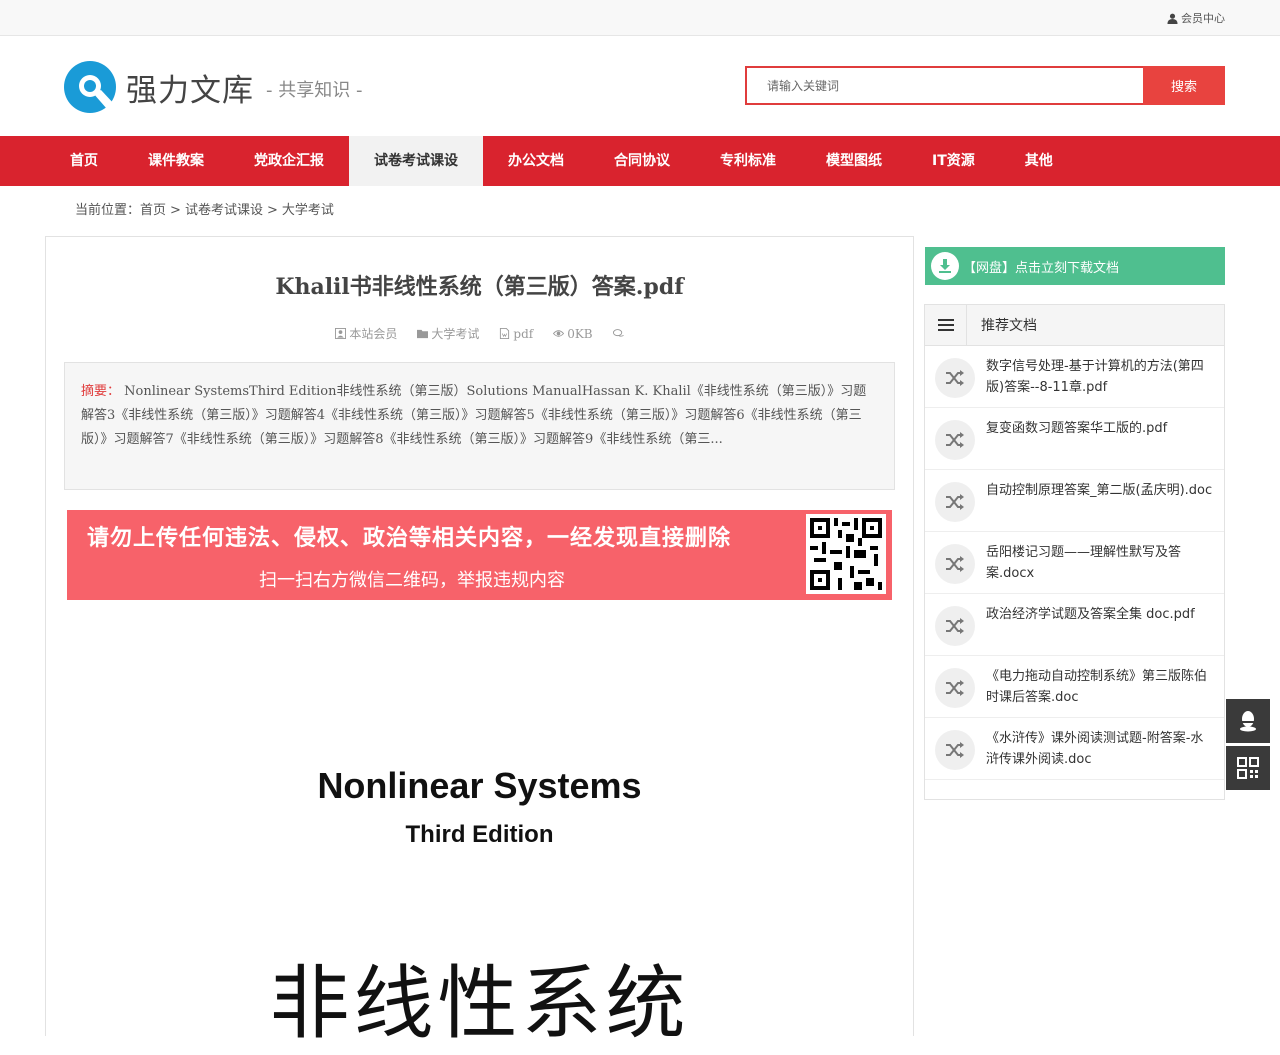 The image size is (1280, 1055). I want to click on wechat-qrcode-icon, so click(846, 554).